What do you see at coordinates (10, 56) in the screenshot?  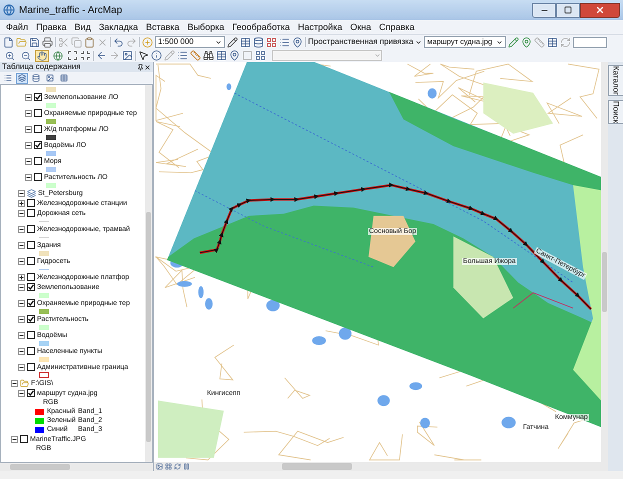 I see `zoom-in-button` at bounding box center [10, 56].